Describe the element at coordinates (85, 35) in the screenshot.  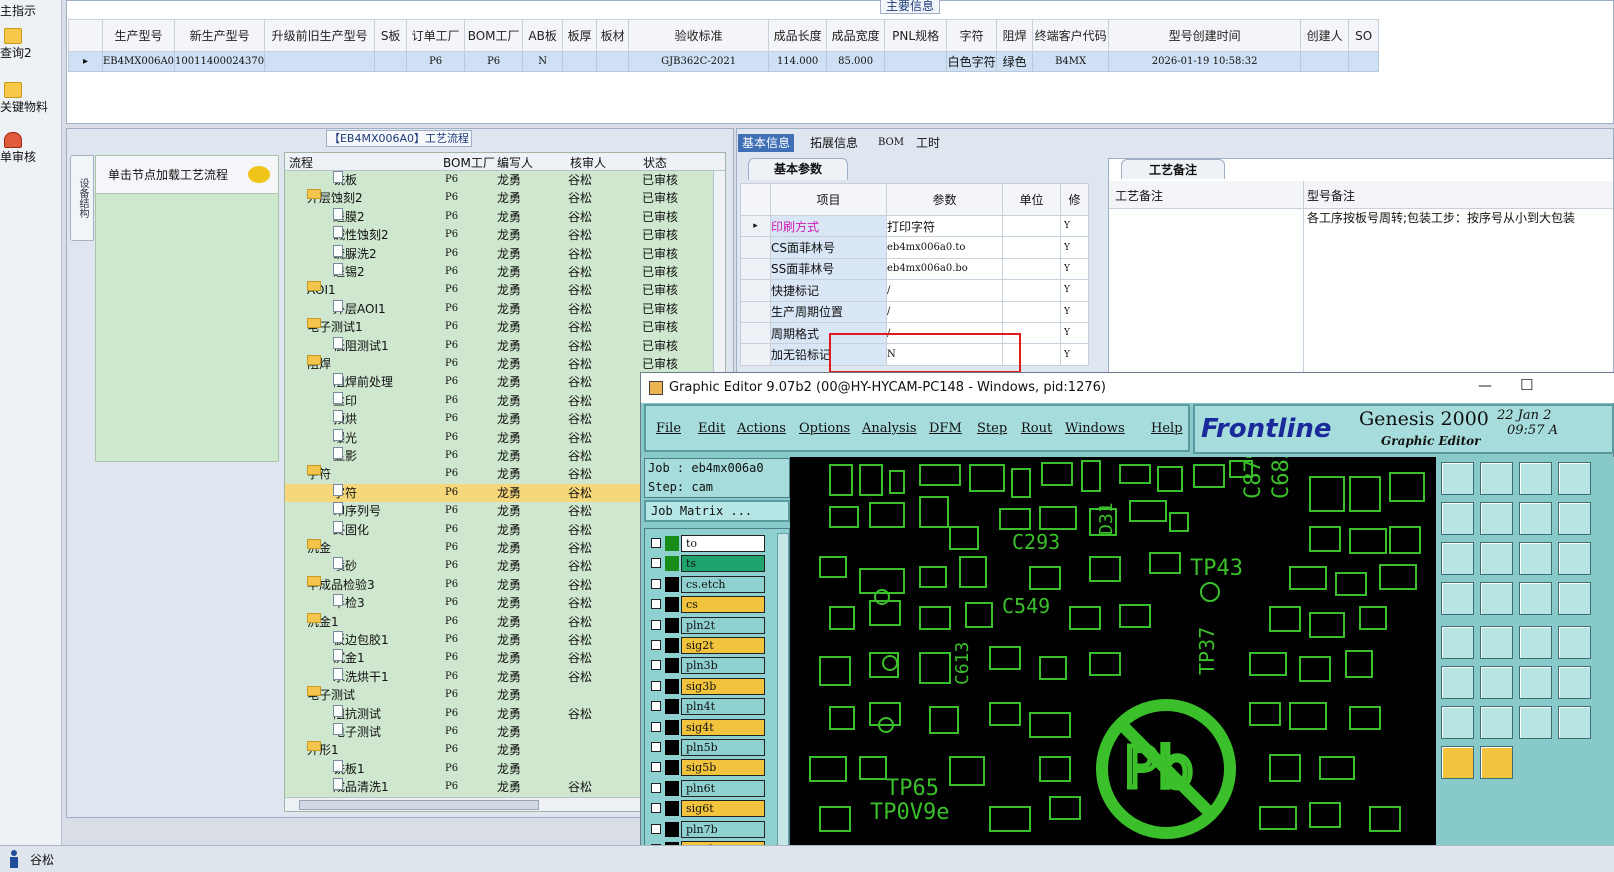
I see `row-selector-header` at that location.